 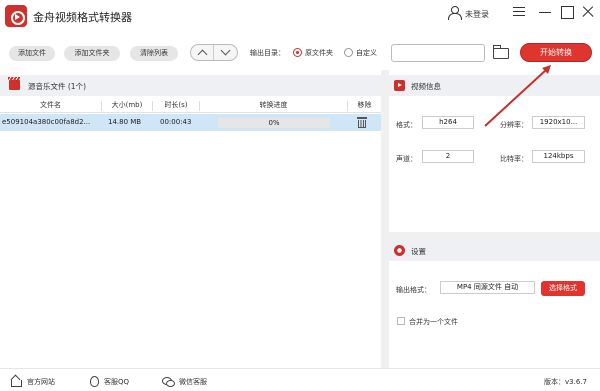 What do you see at coordinates (556, 52) in the screenshot?
I see `start-convert-button: 开始转换` at bounding box center [556, 52].